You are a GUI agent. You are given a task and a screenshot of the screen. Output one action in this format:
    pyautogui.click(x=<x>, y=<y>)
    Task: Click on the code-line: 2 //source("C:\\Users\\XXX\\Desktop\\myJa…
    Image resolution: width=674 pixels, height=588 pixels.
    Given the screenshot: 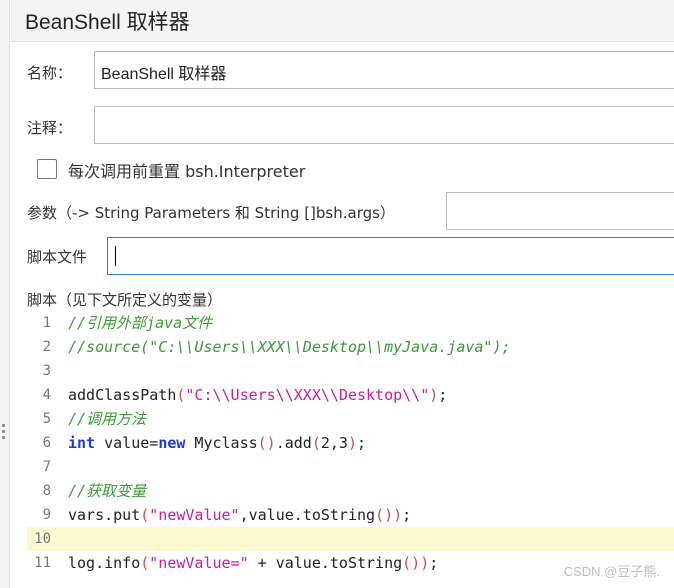 What is the action you would take?
    pyautogui.click(x=350, y=347)
    